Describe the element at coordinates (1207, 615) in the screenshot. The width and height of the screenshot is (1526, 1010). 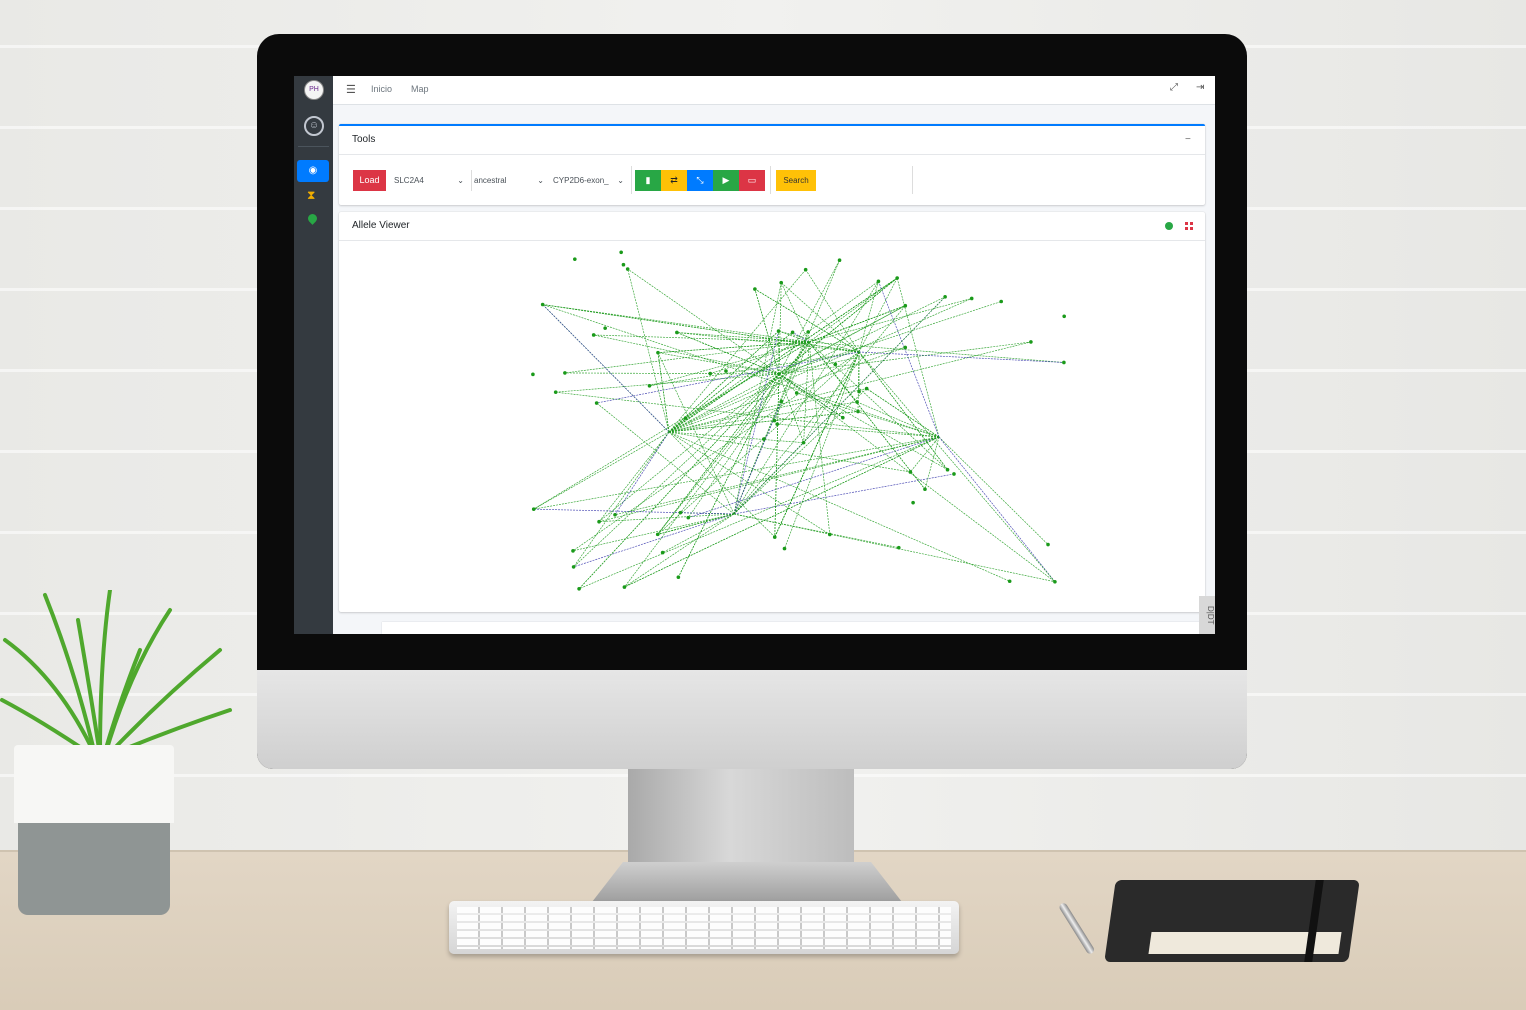
I see `side-tab: D|DT` at that location.